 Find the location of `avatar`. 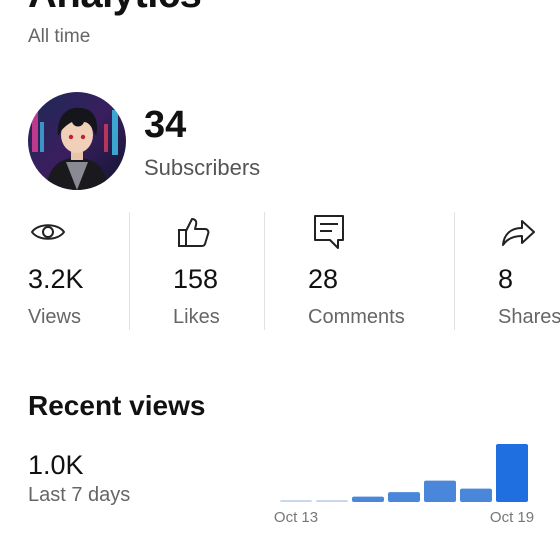

avatar is located at coordinates (77, 141).